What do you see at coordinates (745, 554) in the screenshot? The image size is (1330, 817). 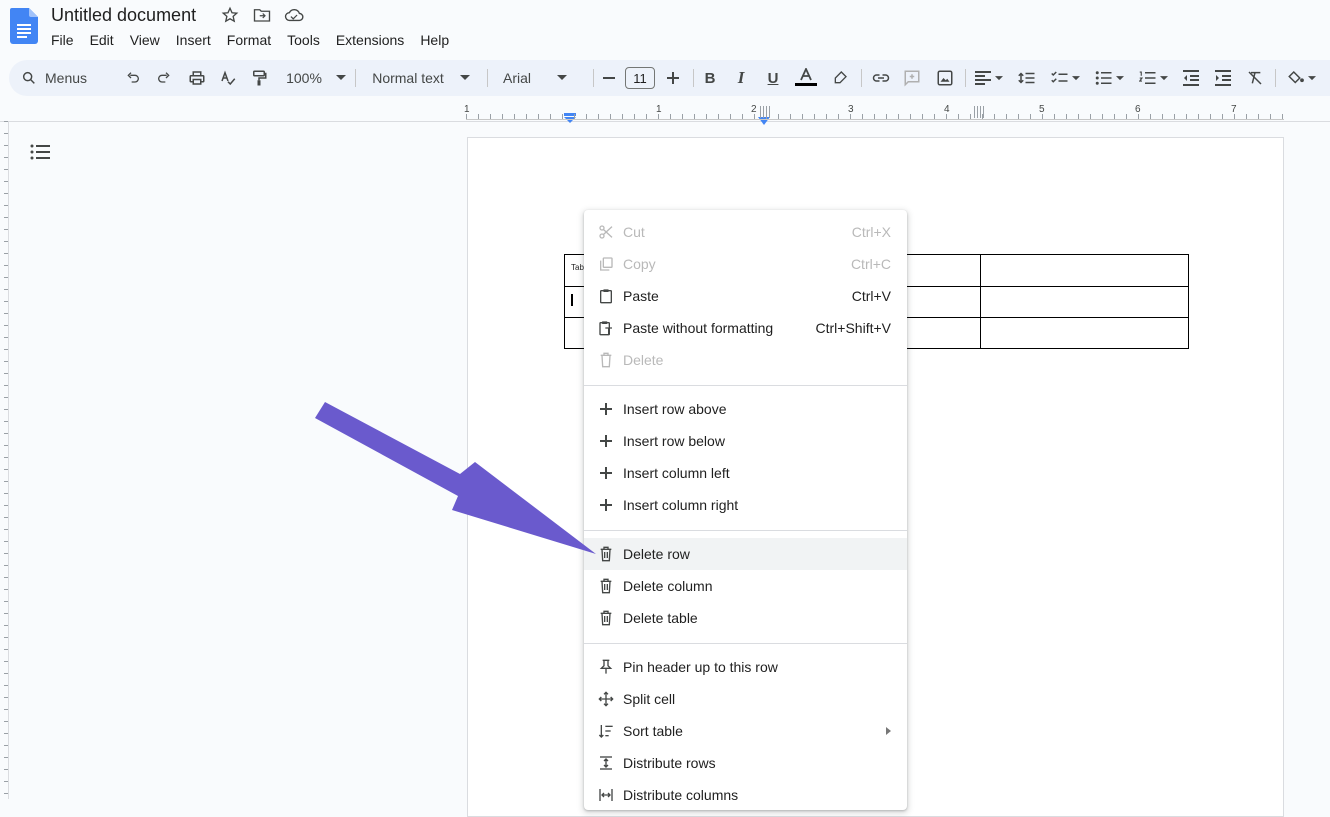 I see `menu-item-delete-row: Delete row` at bounding box center [745, 554].